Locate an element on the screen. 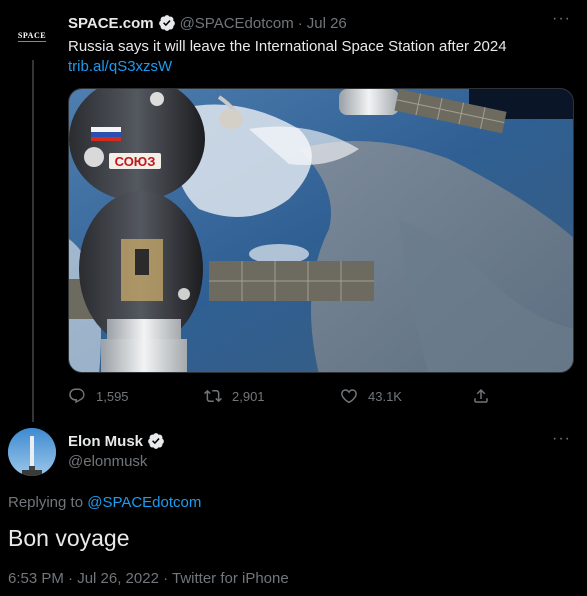 The image size is (587, 596). reply-button: 1,595 is located at coordinates (98, 396).